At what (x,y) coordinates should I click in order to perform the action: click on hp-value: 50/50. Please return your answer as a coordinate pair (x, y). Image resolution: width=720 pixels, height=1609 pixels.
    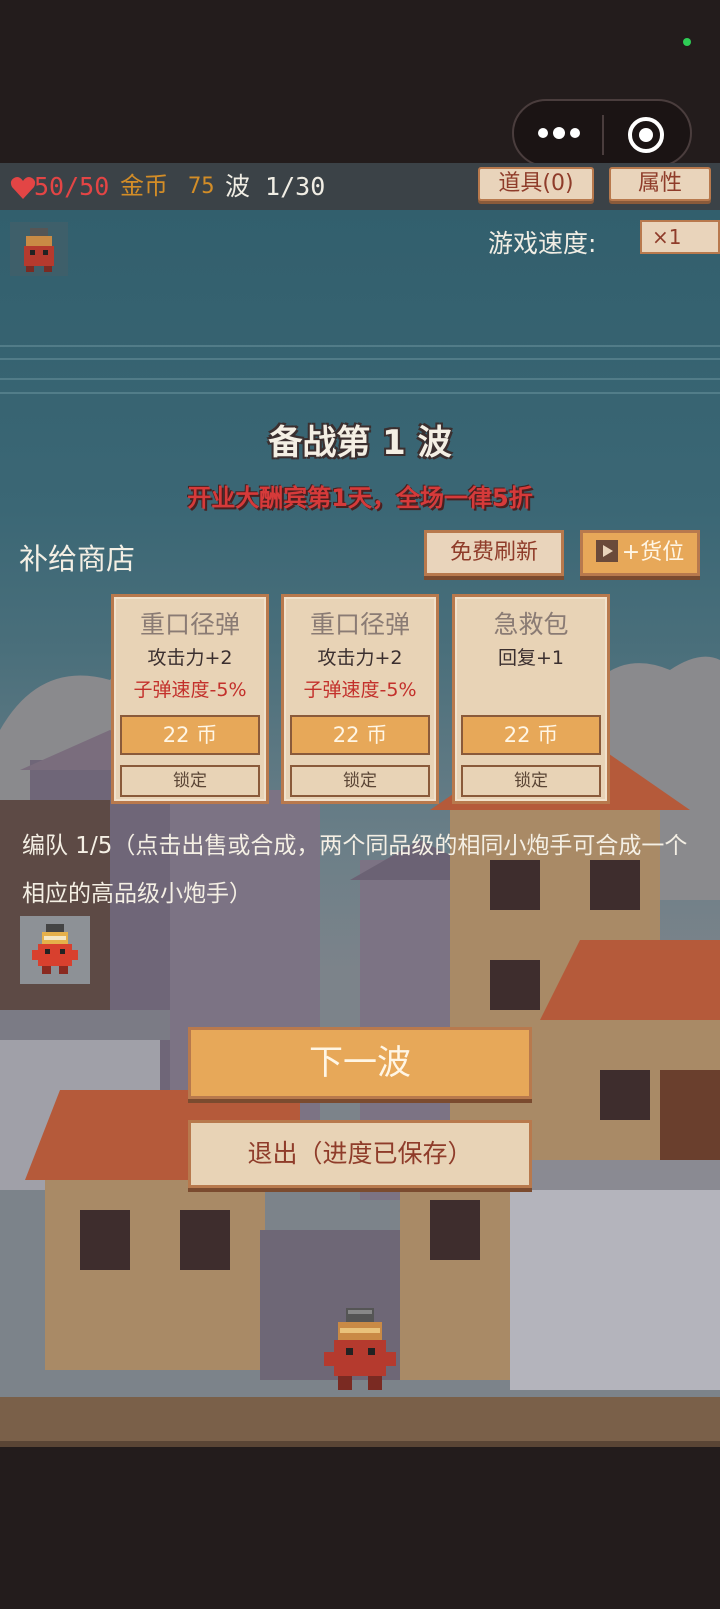
    Looking at the image, I should click on (72, 186).